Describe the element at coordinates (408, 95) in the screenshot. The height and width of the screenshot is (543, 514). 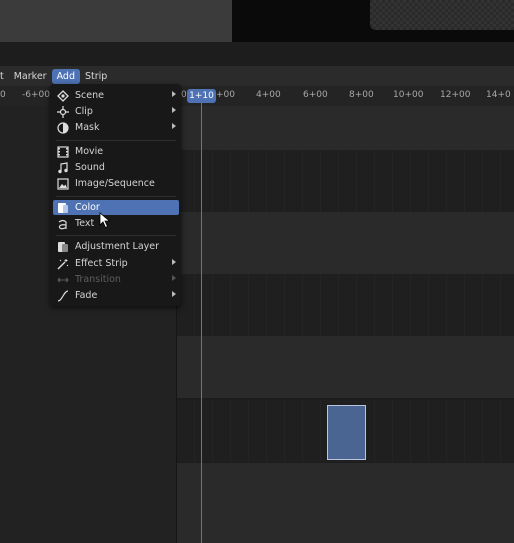
I see `ruler-tick-label: 10+00` at that location.